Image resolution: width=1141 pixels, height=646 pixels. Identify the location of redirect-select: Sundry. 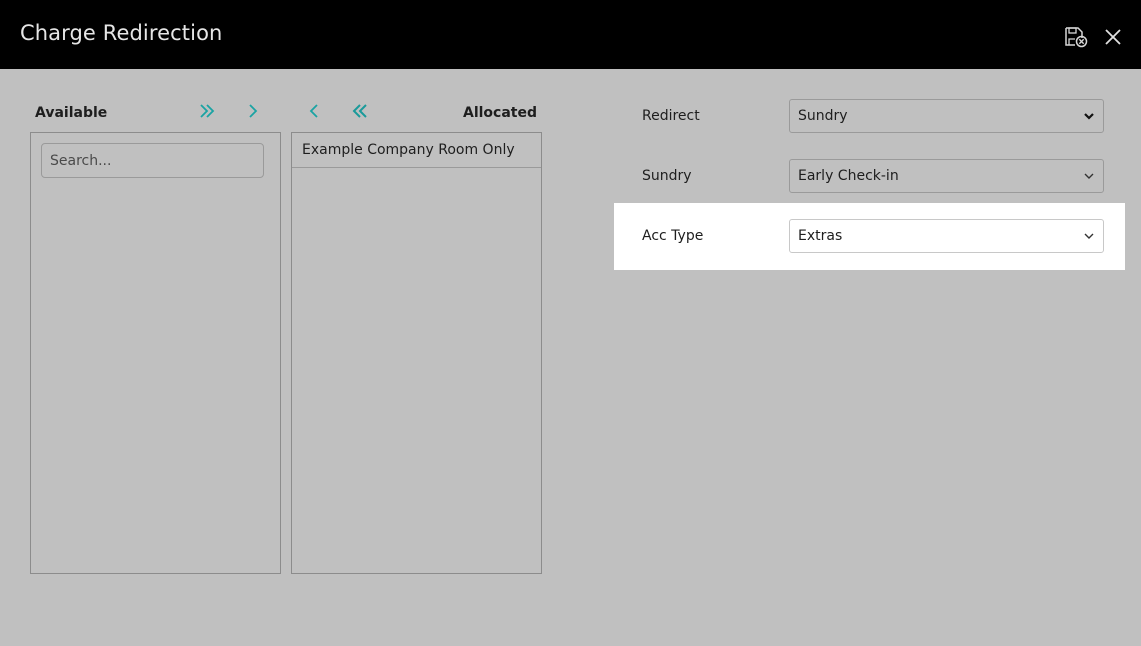
(946, 116).